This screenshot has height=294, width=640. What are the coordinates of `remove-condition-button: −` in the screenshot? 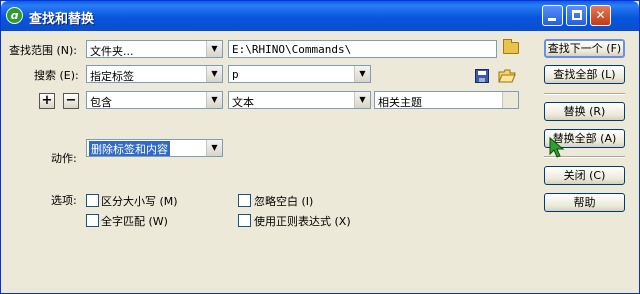 It's located at (71, 101).